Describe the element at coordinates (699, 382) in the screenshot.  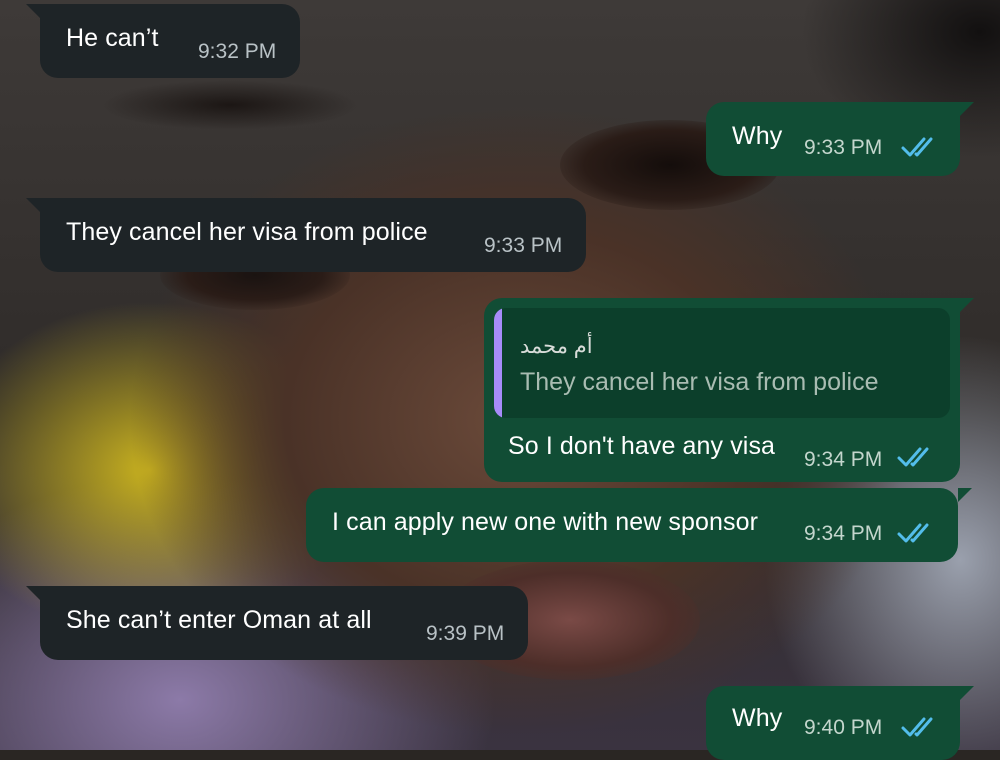
I see `quoted-text: They cancel her visa from police` at that location.